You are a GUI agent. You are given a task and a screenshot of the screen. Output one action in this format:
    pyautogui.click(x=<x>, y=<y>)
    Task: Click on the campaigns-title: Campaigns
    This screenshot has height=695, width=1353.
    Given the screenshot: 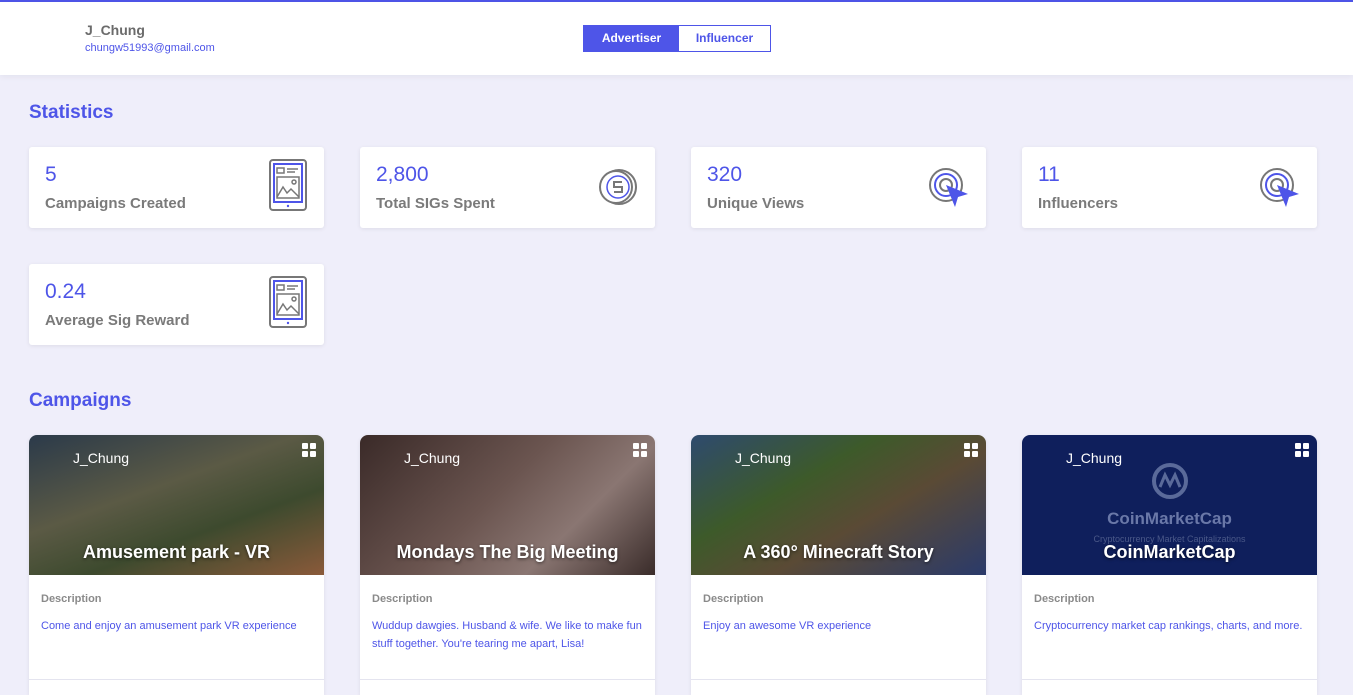 What is the action you would take?
    pyautogui.click(x=80, y=400)
    